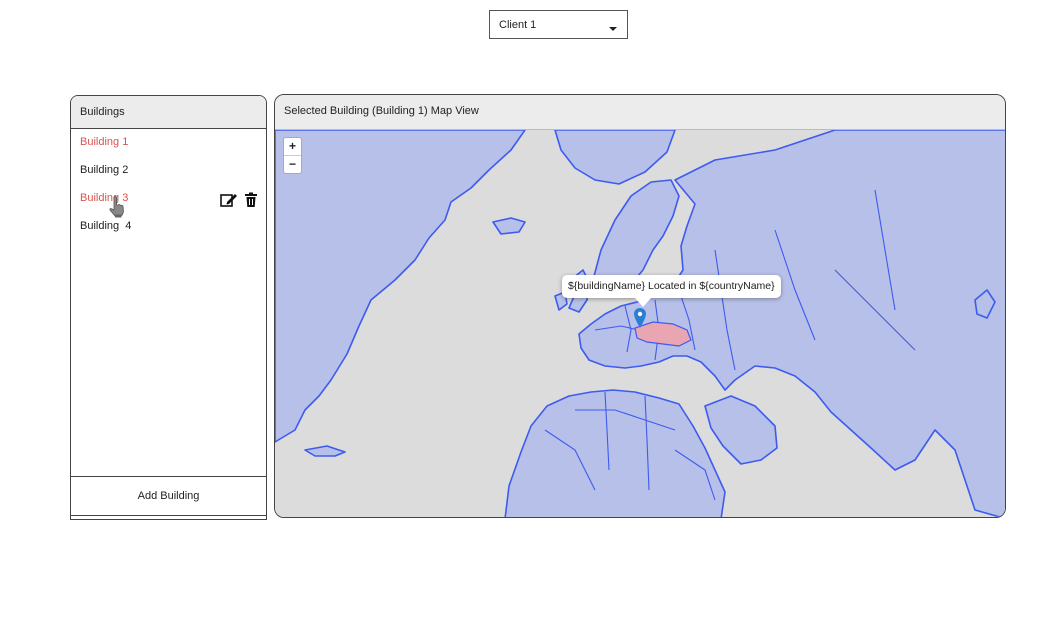 The width and height of the screenshot is (1056, 630). Describe the element at coordinates (558, 24) in the screenshot. I see `client-select: Client 1` at that location.